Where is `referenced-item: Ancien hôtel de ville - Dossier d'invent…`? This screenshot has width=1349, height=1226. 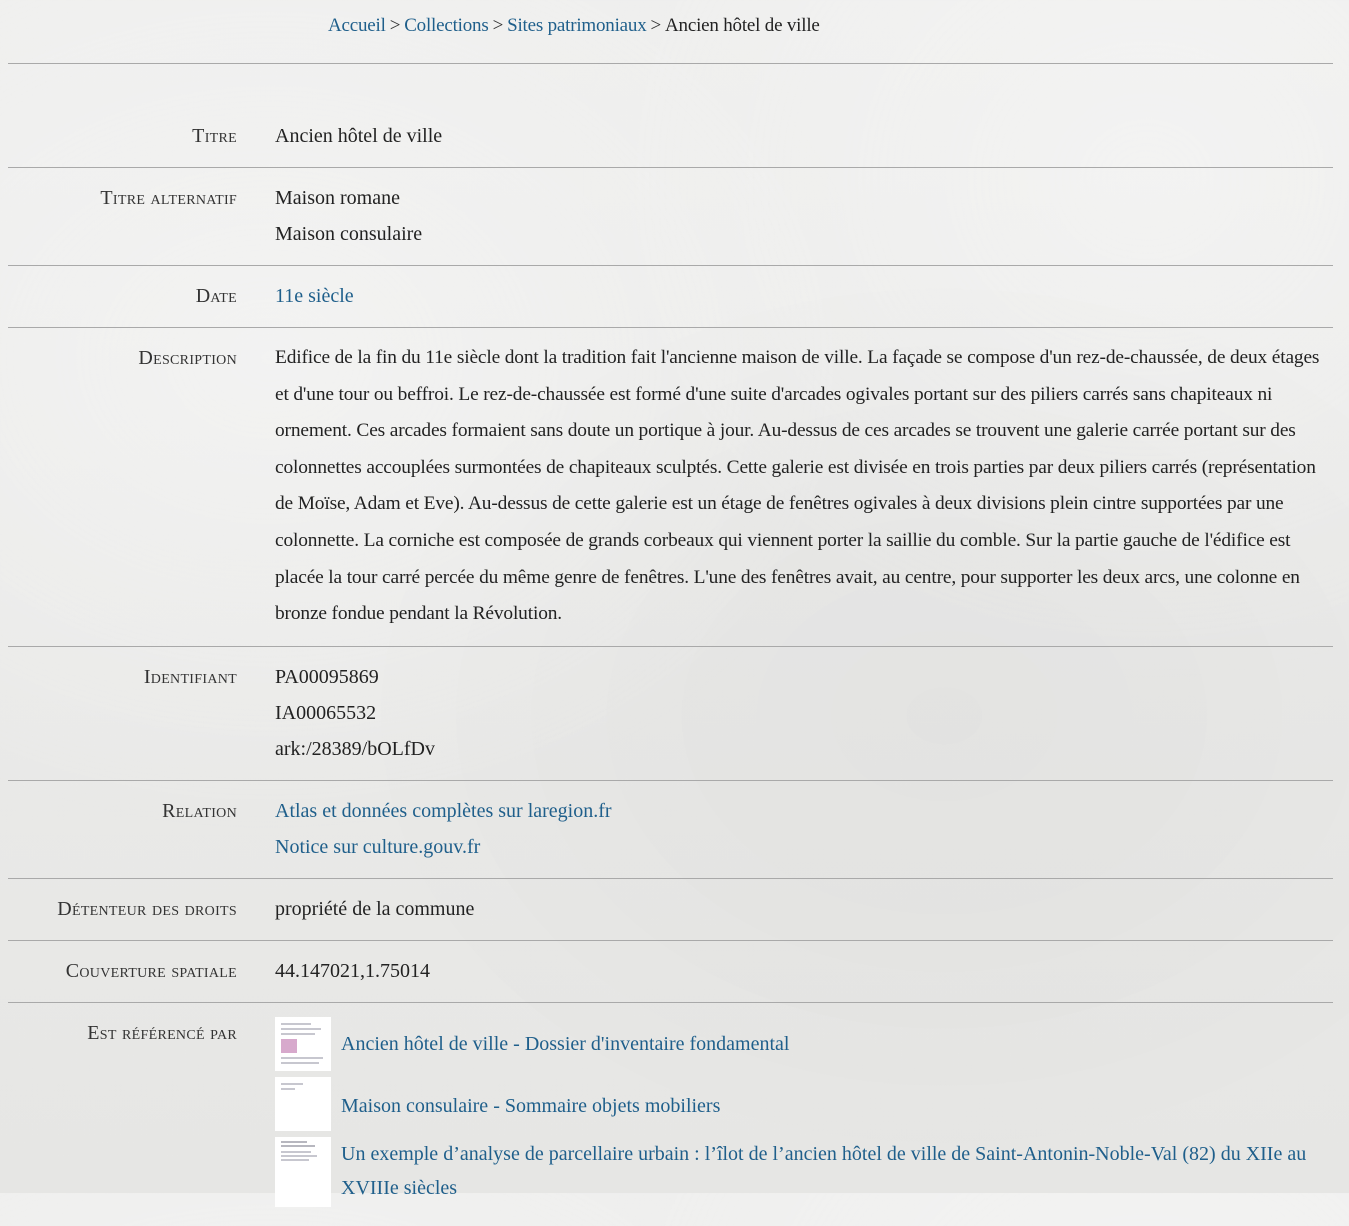
referenced-item: Ancien hôtel de ville - Dossier d'invent… is located at coordinates (804, 1043).